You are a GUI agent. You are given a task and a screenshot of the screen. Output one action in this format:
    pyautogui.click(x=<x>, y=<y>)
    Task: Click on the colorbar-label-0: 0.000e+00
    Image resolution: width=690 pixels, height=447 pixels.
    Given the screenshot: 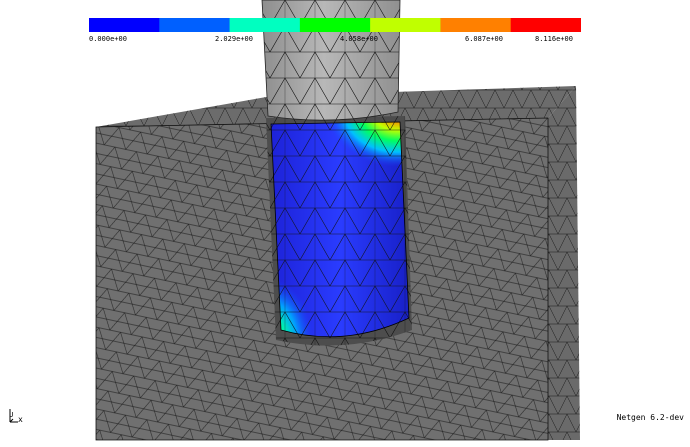 What is the action you would take?
    pyautogui.click(x=108, y=39)
    